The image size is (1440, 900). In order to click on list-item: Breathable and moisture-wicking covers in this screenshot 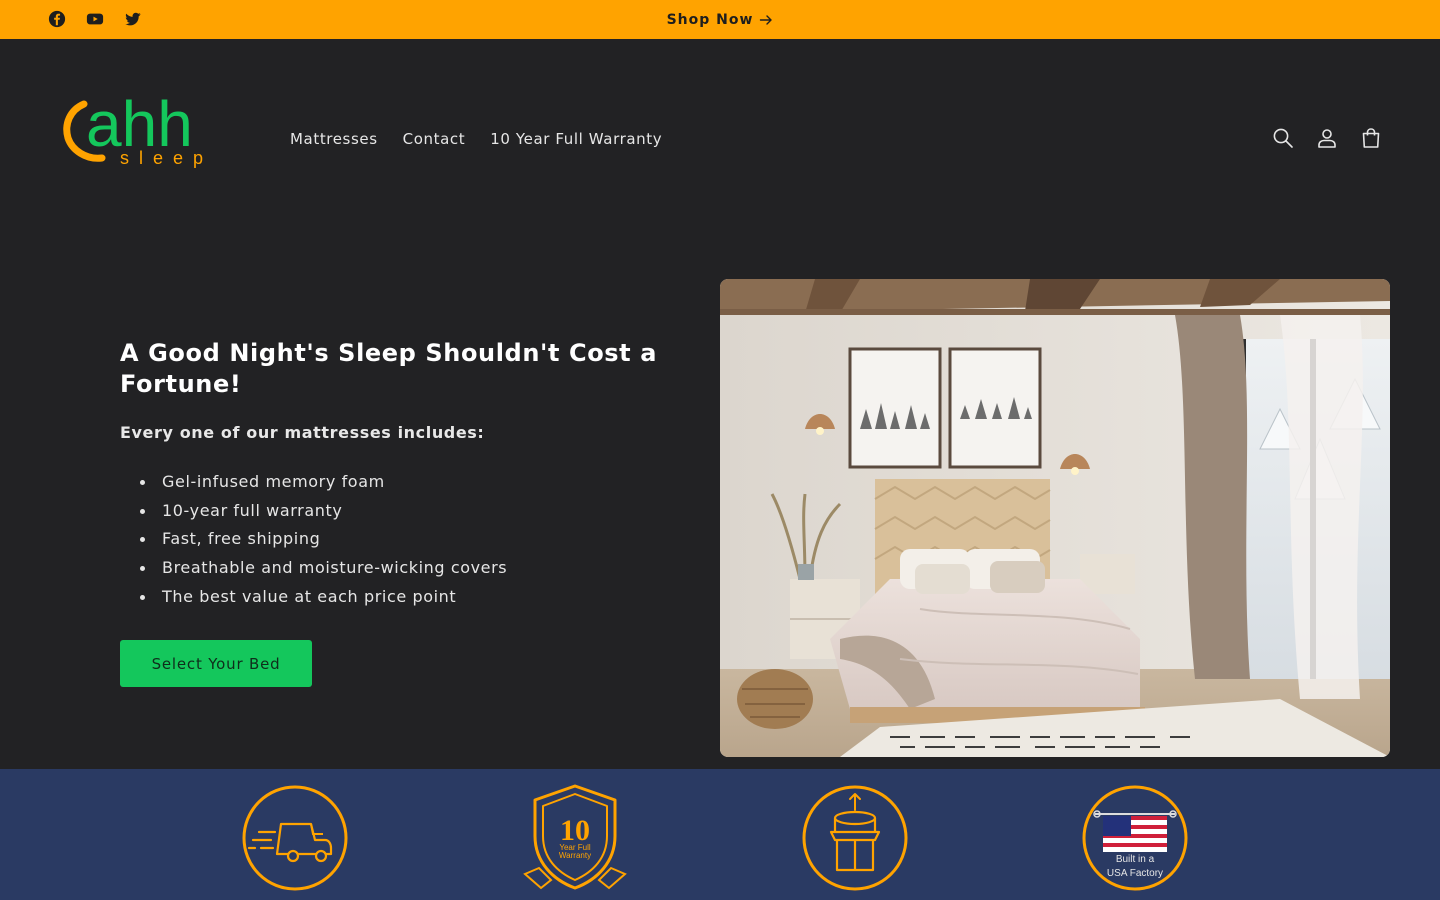, I will do `click(322, 568)`.